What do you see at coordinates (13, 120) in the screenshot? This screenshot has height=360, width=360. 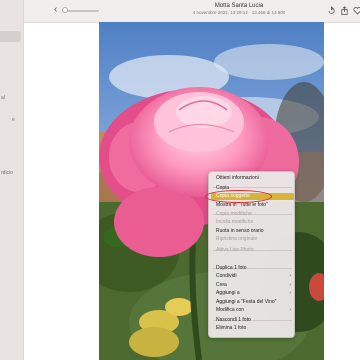 I see `sidebar-item-label: e` at bounding box center [13, 120].